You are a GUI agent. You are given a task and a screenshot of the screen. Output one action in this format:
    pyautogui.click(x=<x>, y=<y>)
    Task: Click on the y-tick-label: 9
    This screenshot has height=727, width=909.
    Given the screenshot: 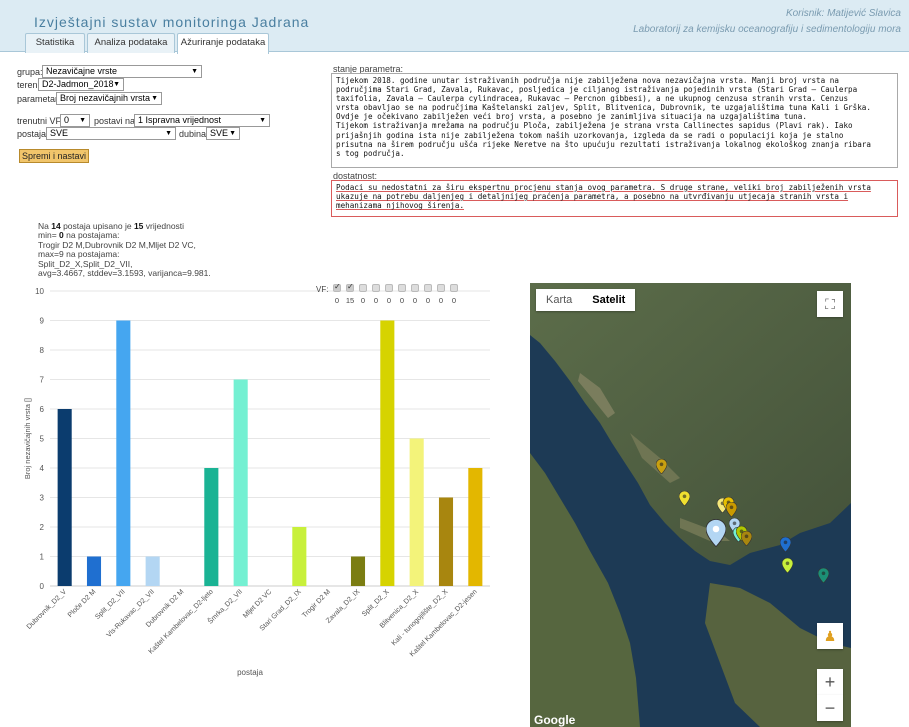 What is the action you would take?
    pyautogui.click(x=42, y=321)
    